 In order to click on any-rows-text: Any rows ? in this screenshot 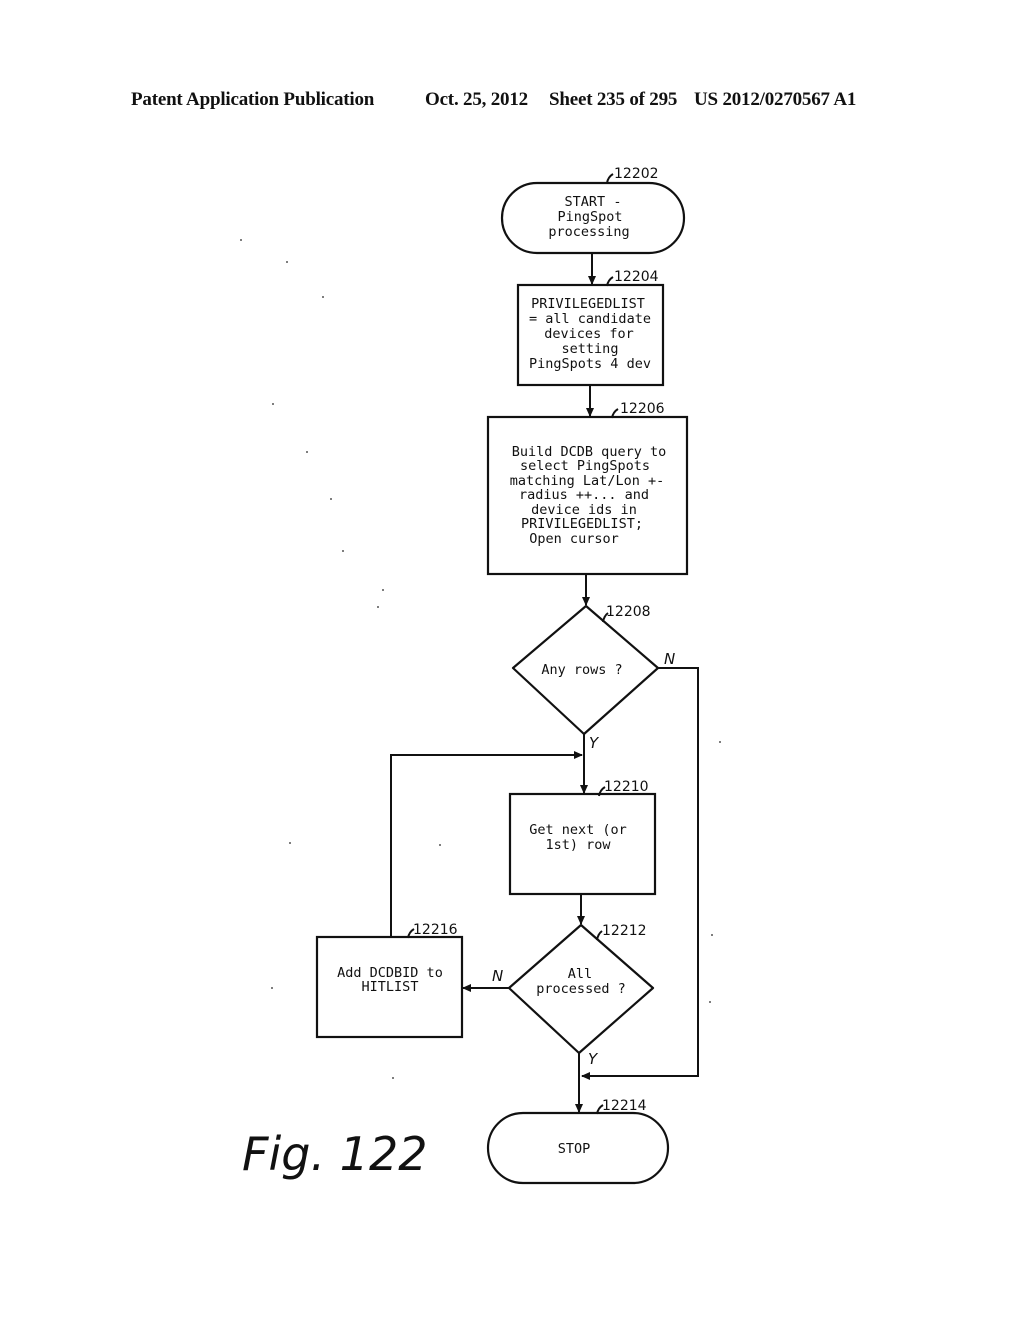, I will do `click(581, 670)`.